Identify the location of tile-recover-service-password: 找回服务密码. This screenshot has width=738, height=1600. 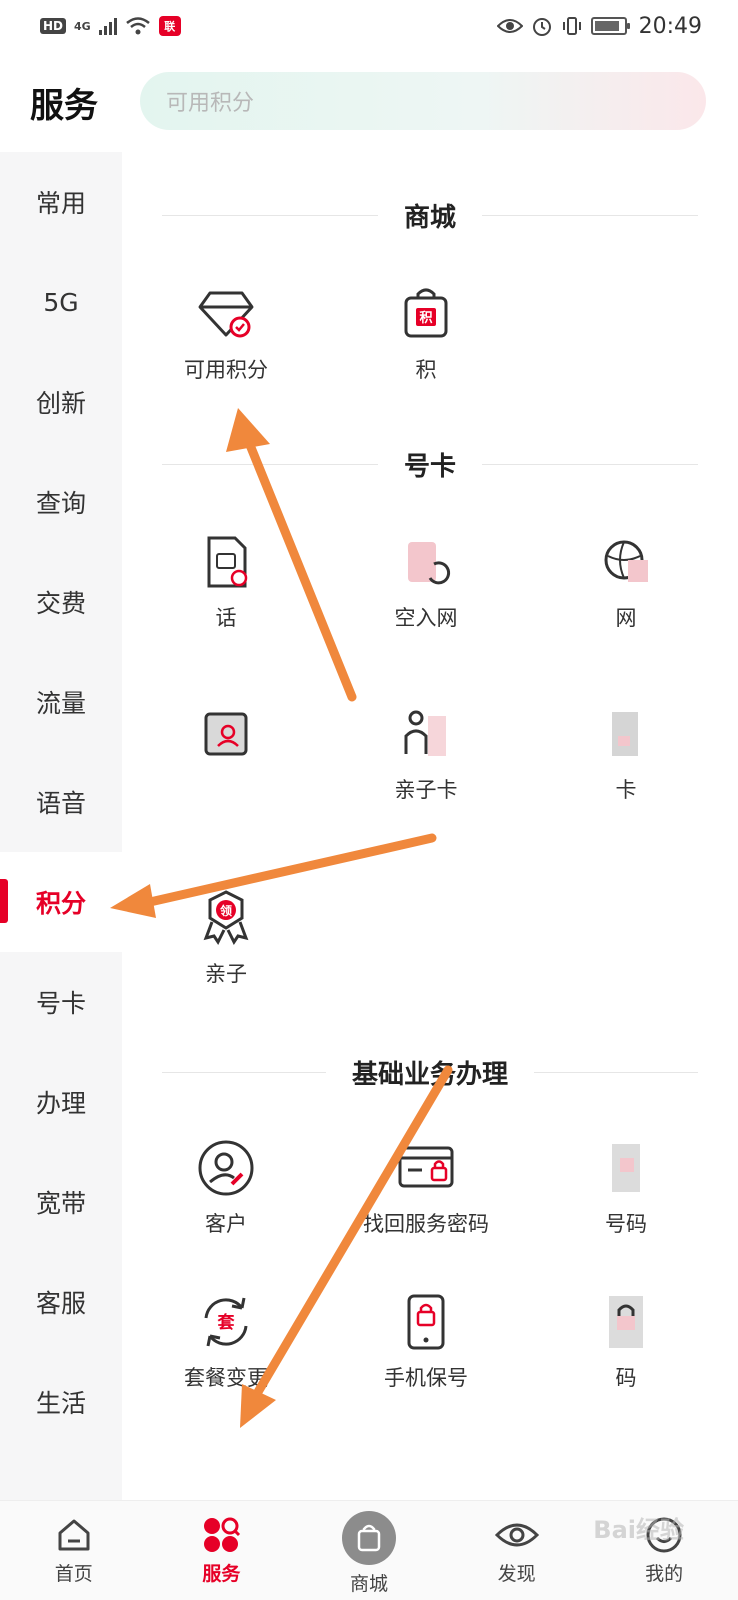
(426, 1201).